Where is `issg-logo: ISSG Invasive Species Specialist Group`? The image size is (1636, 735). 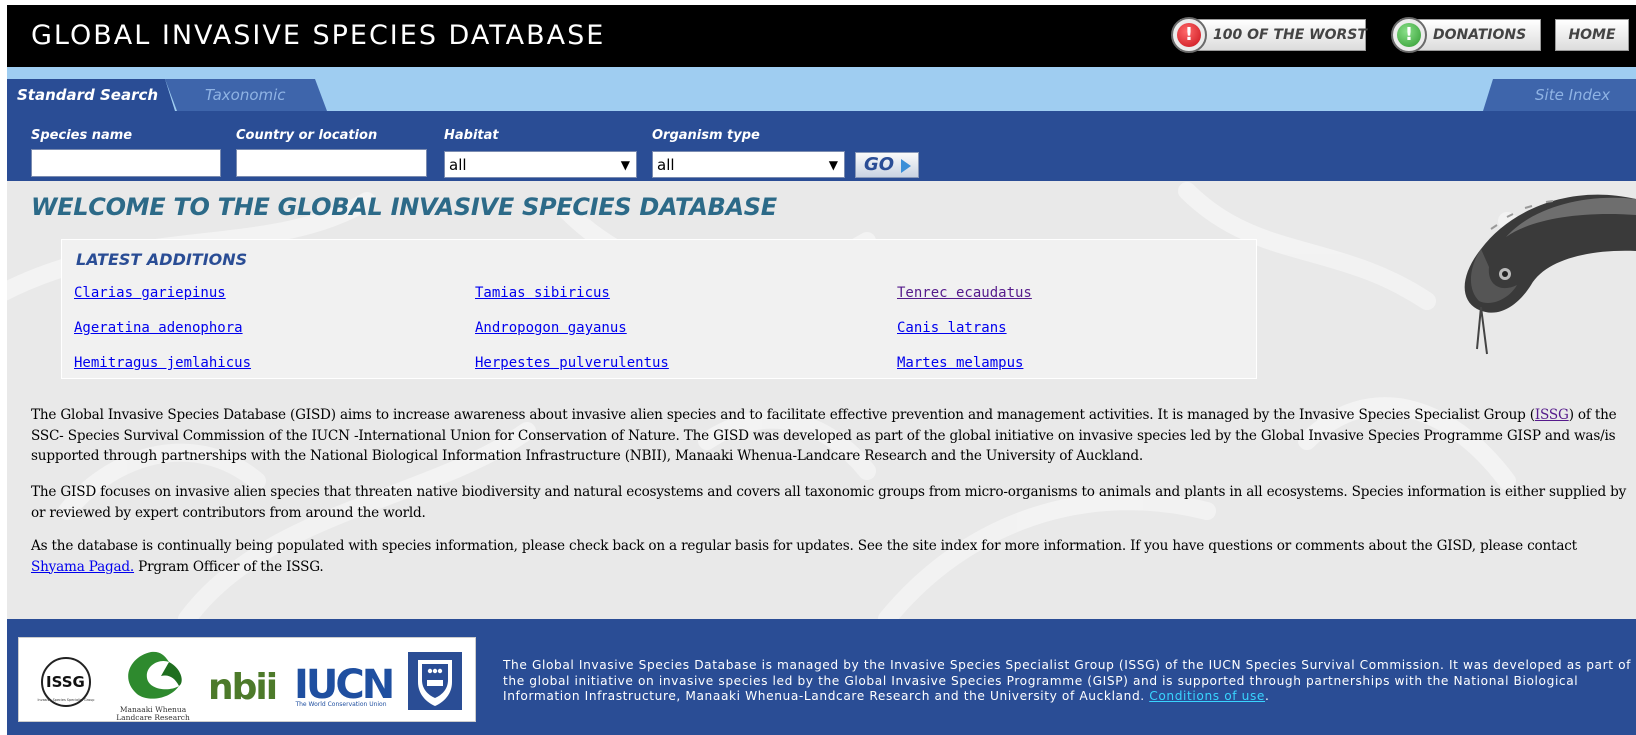
issg-logo: ISSG Invasive Species Specialist Group is located at coordinates (66, 682).